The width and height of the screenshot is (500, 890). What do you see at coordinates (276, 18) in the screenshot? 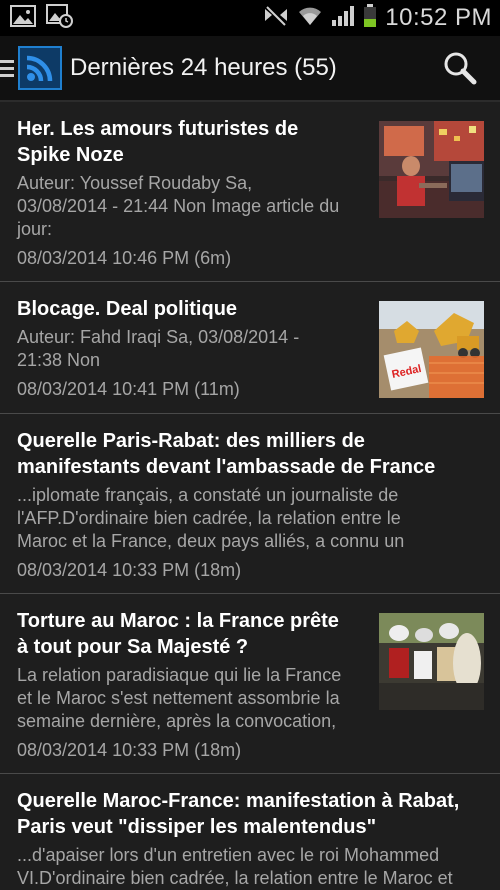
I see `no-notifications-icon` at bounding box center [276, 18].